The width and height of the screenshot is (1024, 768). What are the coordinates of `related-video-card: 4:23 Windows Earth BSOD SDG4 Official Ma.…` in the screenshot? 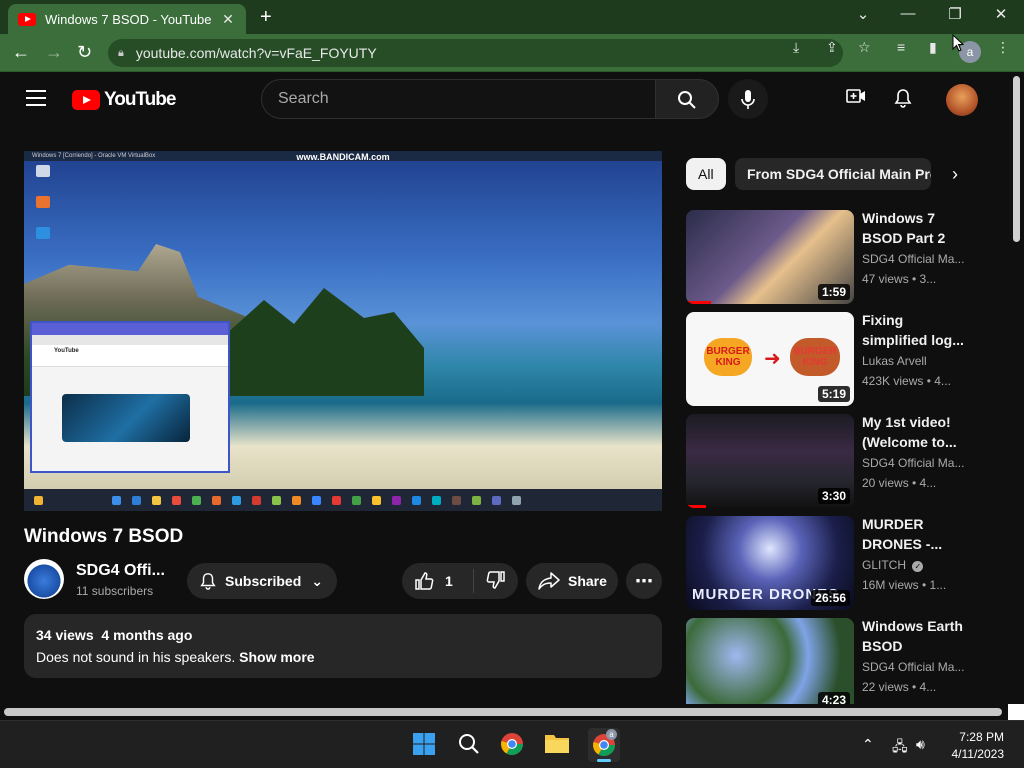 It's located at (846, 661).